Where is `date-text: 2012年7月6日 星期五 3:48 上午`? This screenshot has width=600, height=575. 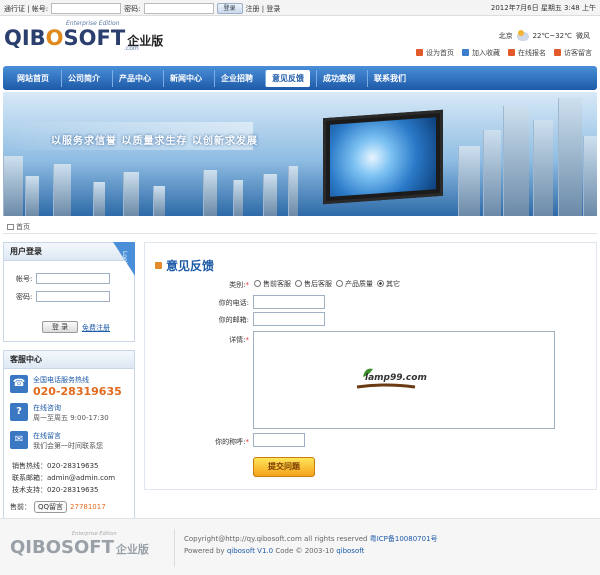
date-text: 2012年7月6日 星期五 3:48 上午 is located at coordinates (543, 8).